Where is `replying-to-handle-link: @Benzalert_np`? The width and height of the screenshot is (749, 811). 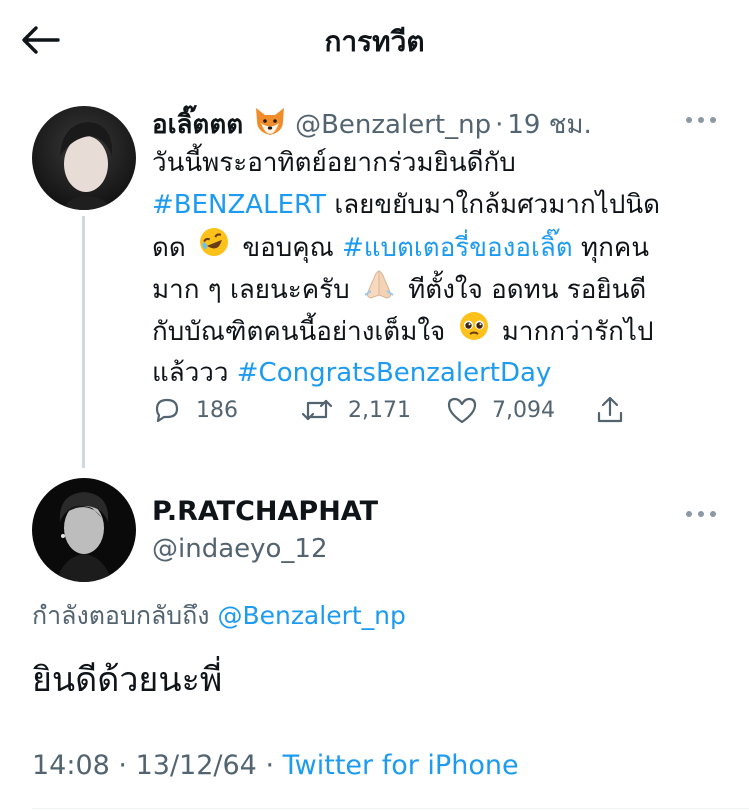 replying-to-handle-link: @Benzalert_np is located at coordinates (311, 615).